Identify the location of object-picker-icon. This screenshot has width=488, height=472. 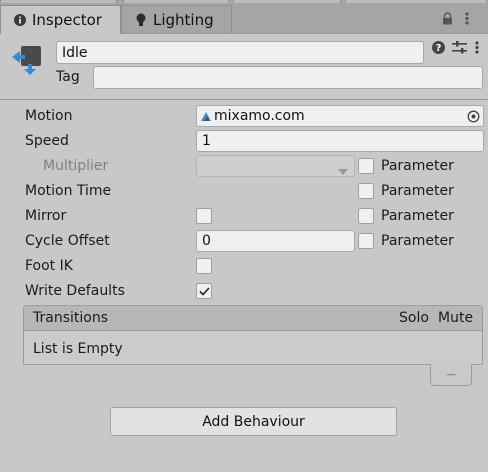
(473, 116).